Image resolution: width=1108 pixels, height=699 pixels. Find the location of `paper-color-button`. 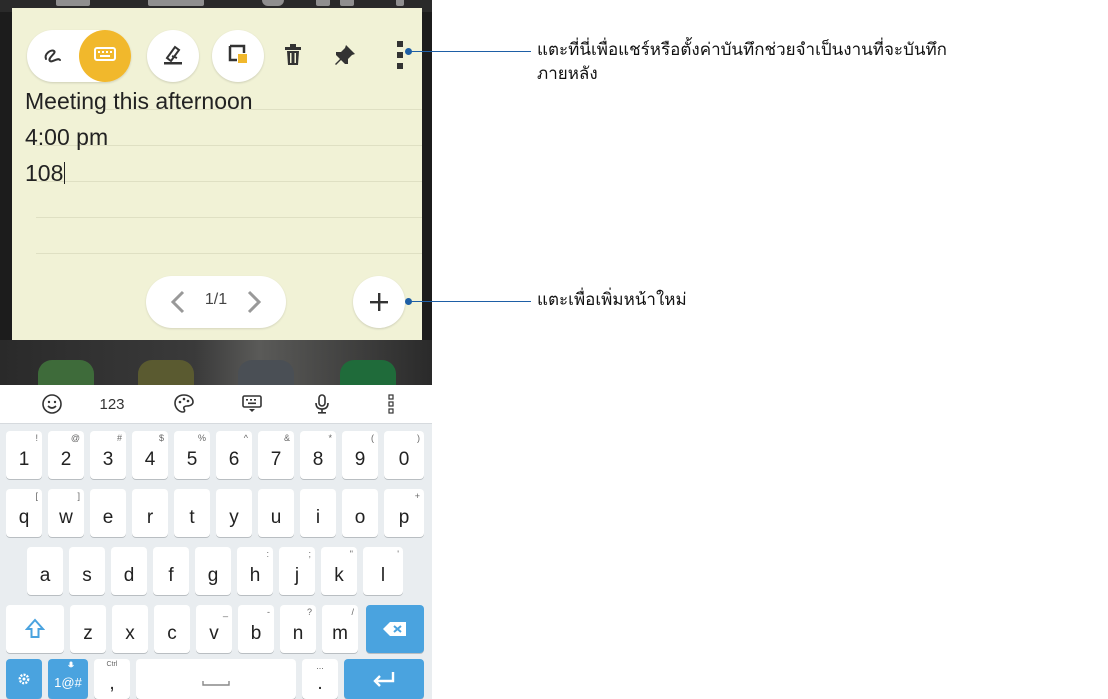

paper-color-button is located at coordinates (238, 56).